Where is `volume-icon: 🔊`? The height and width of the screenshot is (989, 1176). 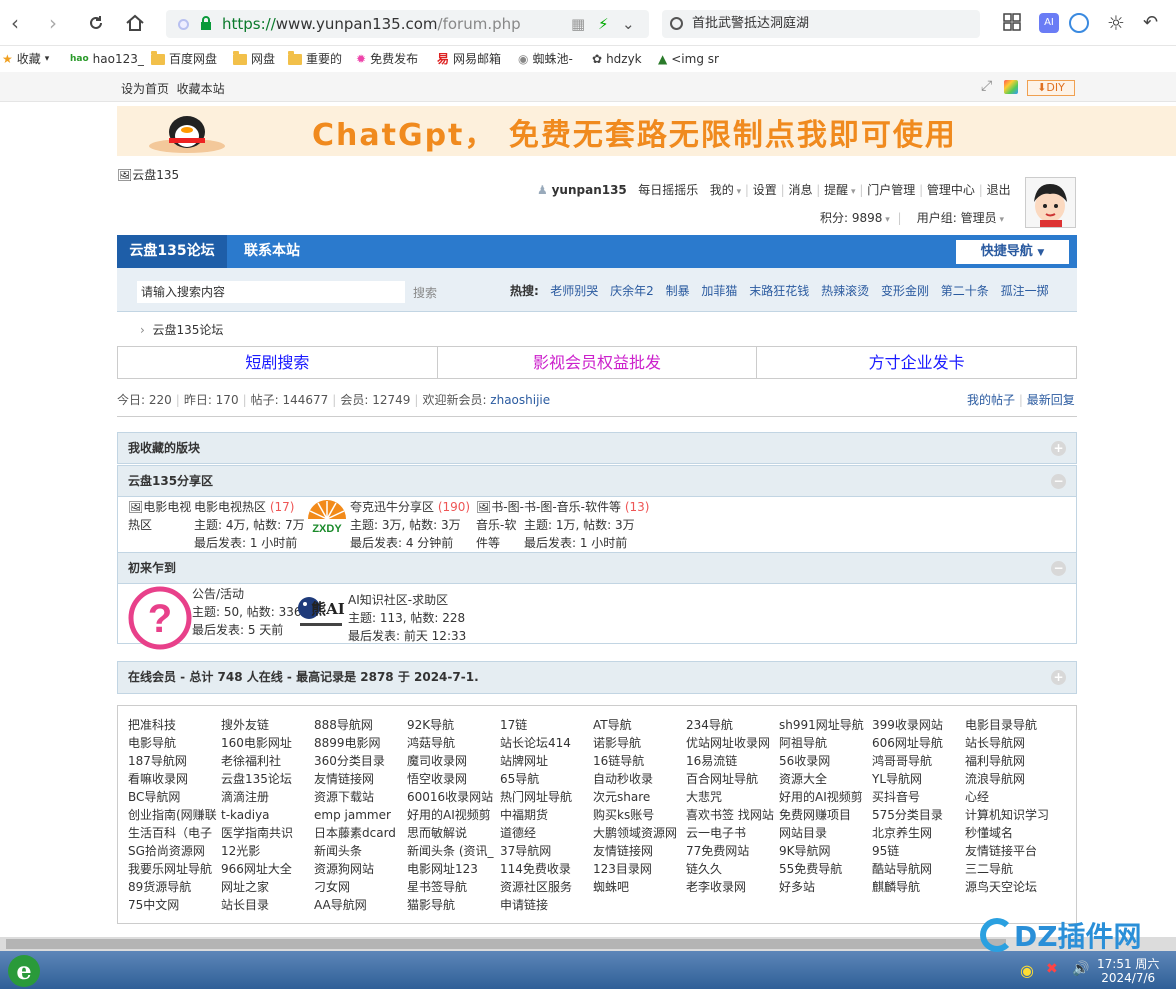 volume-icon: 🔊 is located at coordinates (1080, 969).